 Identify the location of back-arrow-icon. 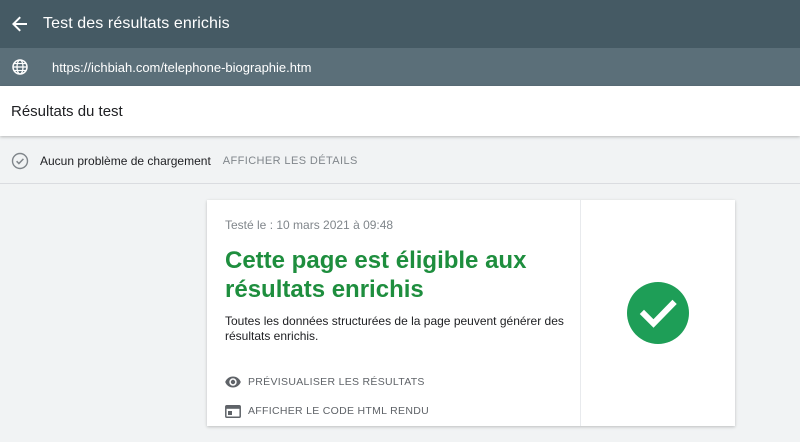
(20, 24).